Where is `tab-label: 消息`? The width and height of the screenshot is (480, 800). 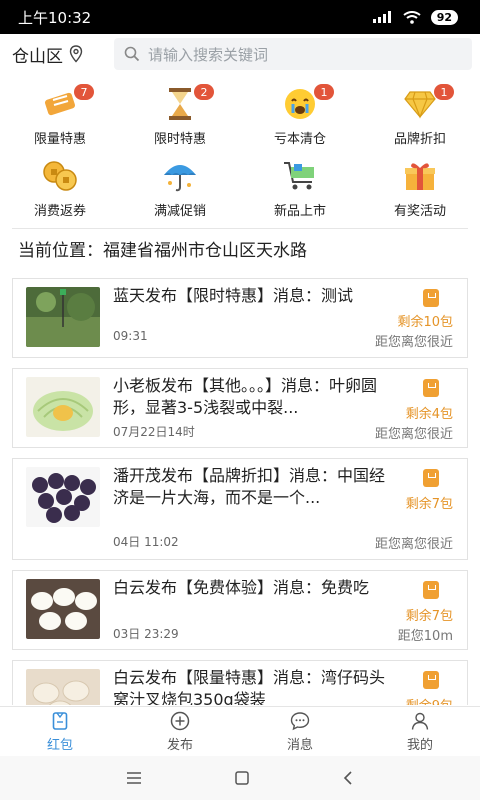 tab-label: 消息 is located at coordinates (299, 745).